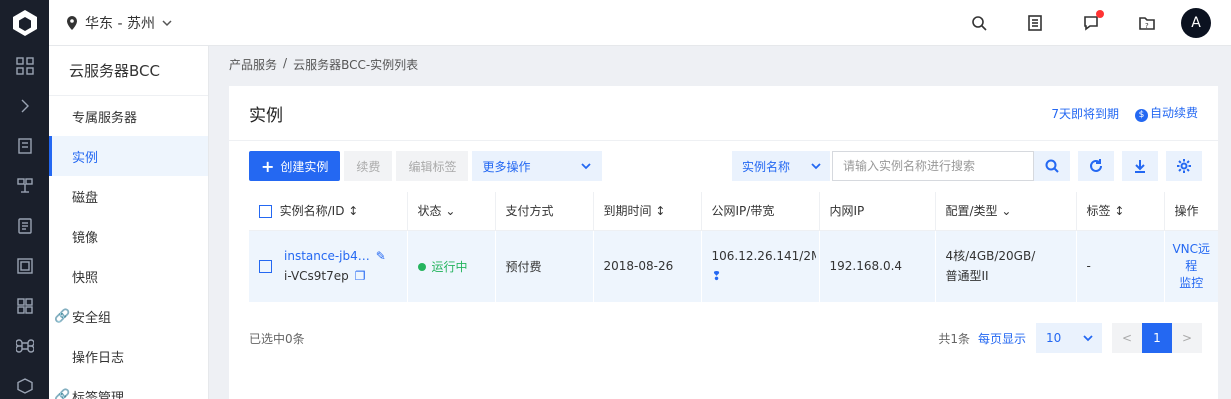  I want to click on col-status-label: 状态, so click(429, 211).